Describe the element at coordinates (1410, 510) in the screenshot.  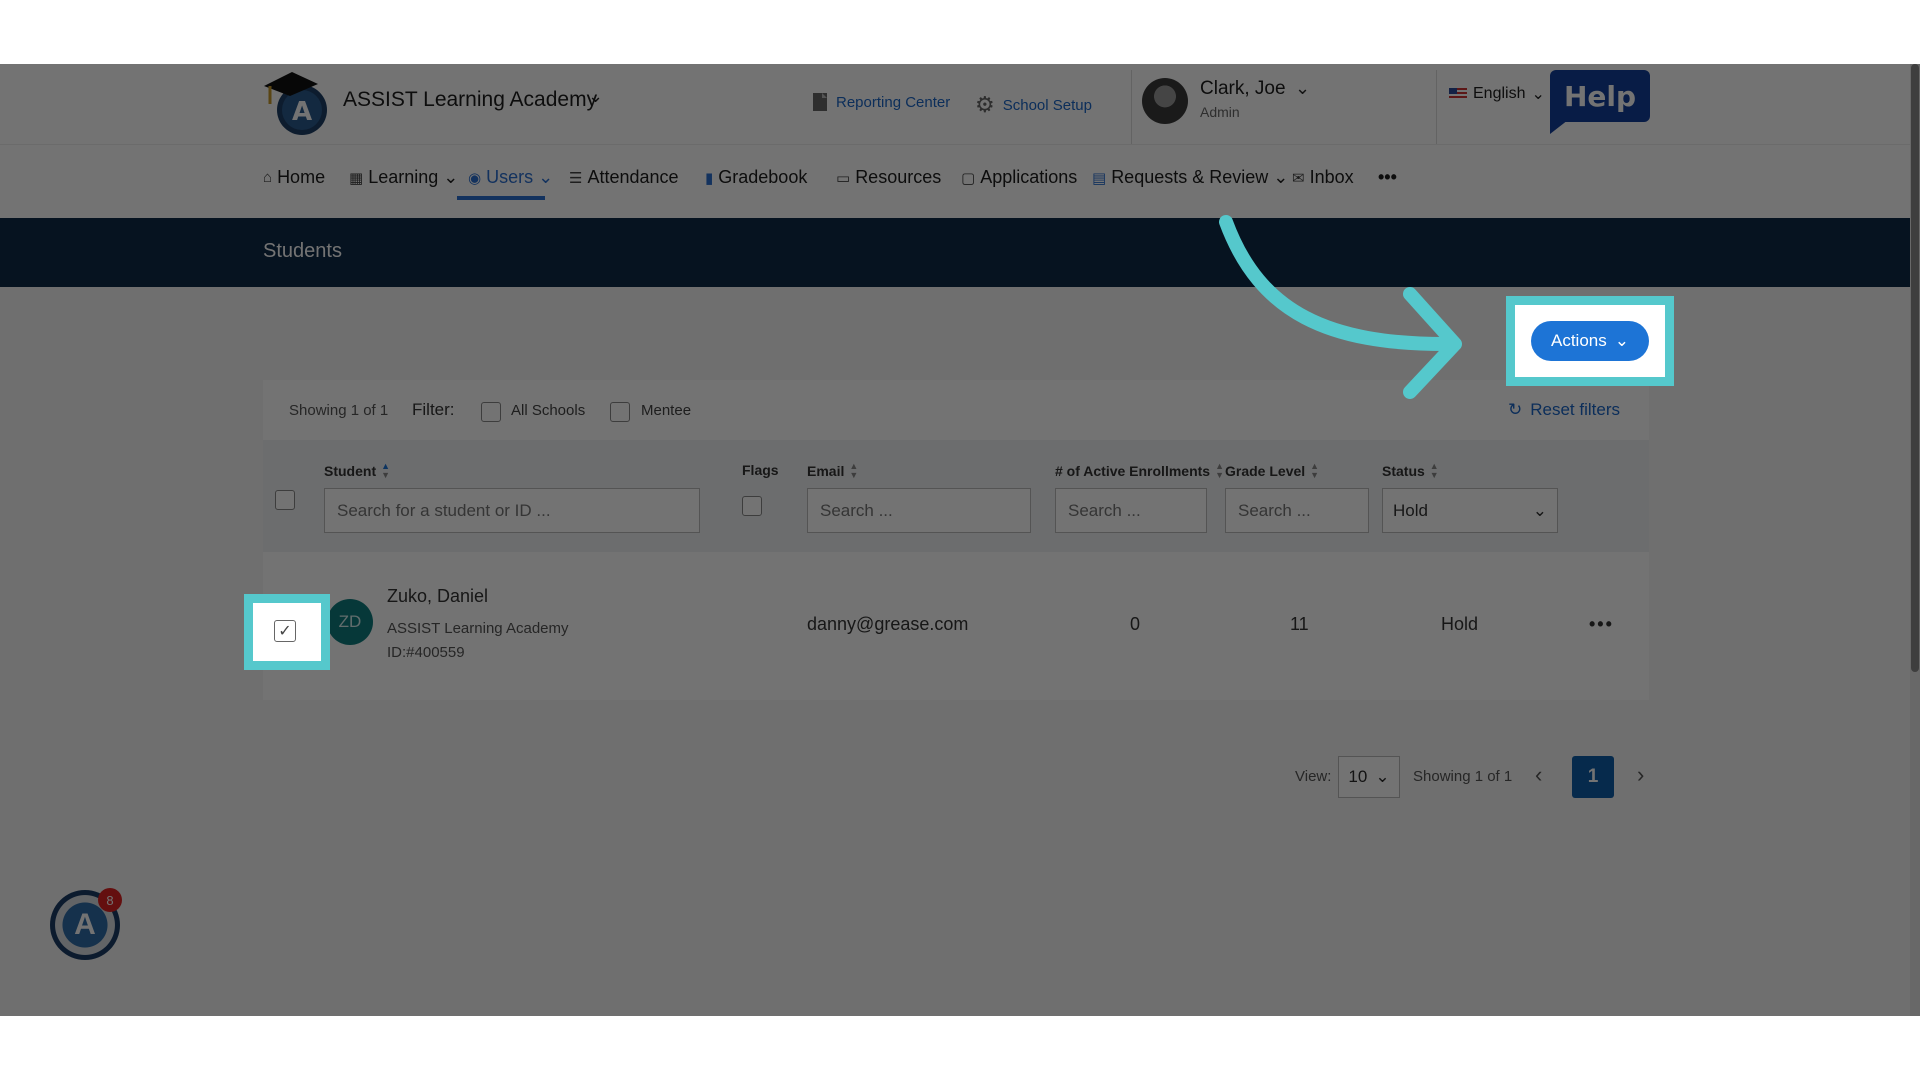
I see `status-filter-value: Hold` at that location.